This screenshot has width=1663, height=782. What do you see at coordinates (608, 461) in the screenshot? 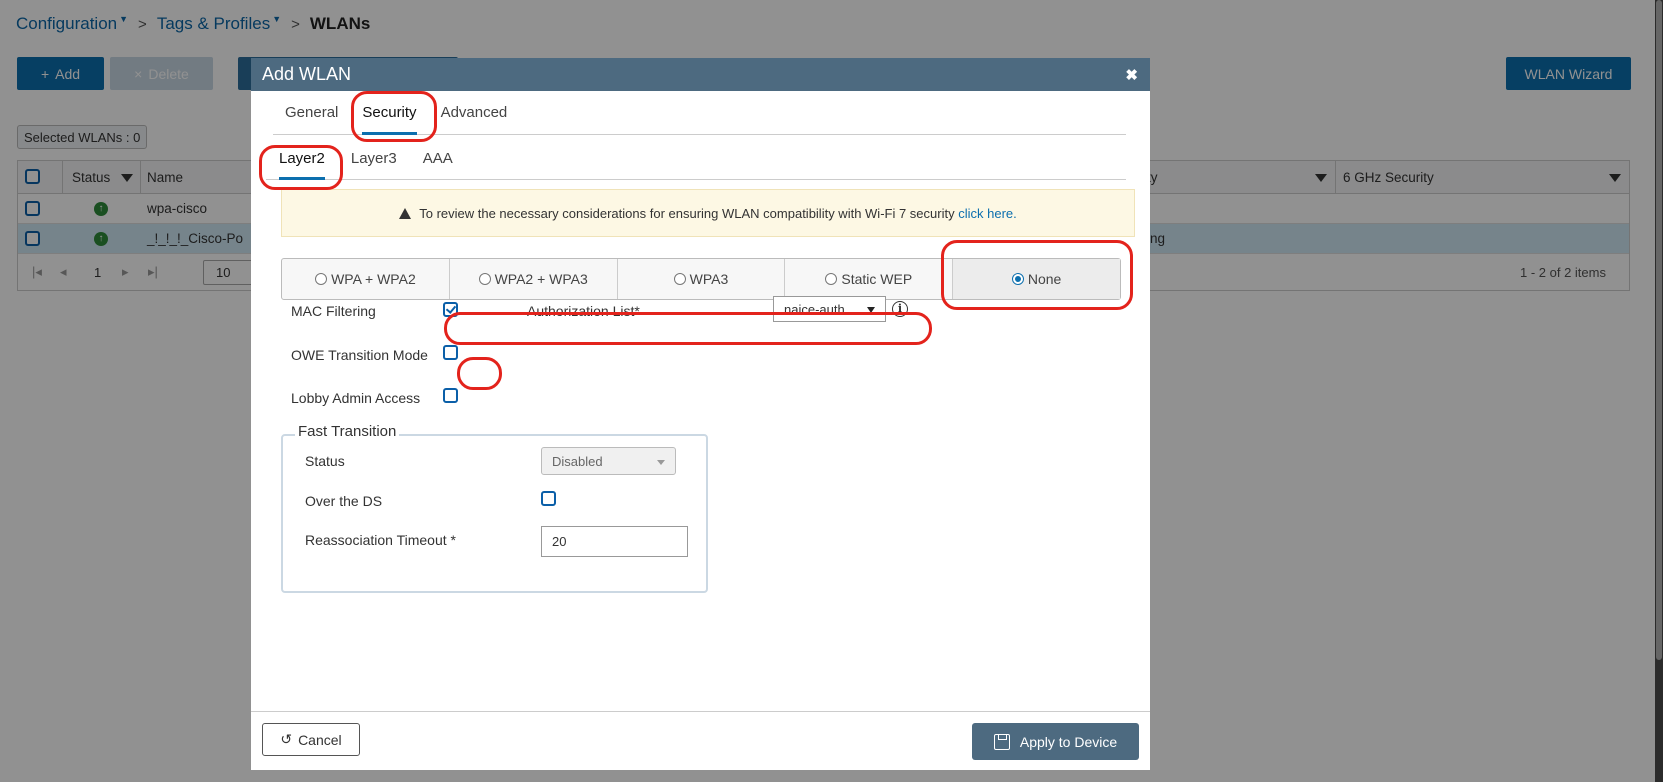
I see `ft-status-select: Disabled` at bounding box center [608, 461].